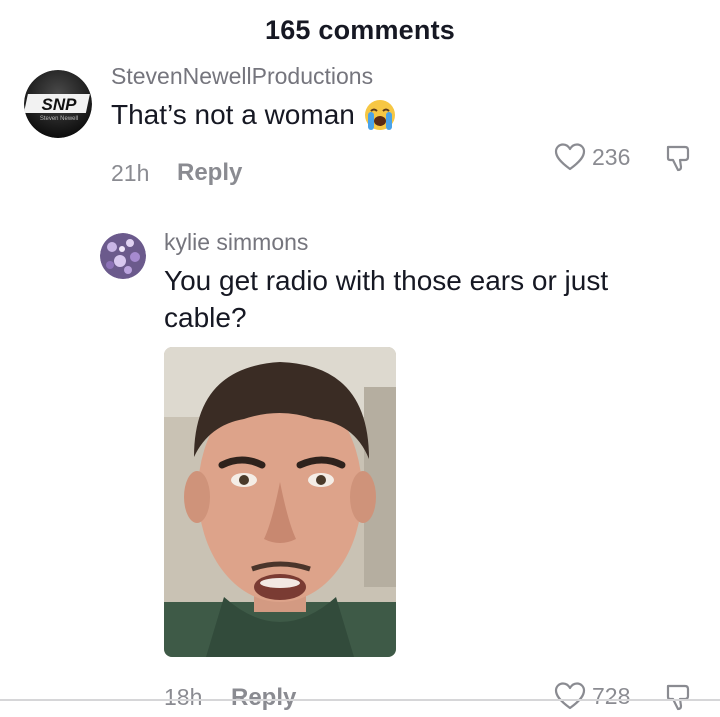 The image size is (720, 717). I want to click on comment-text: That’s not a woman, so click(233, 114).